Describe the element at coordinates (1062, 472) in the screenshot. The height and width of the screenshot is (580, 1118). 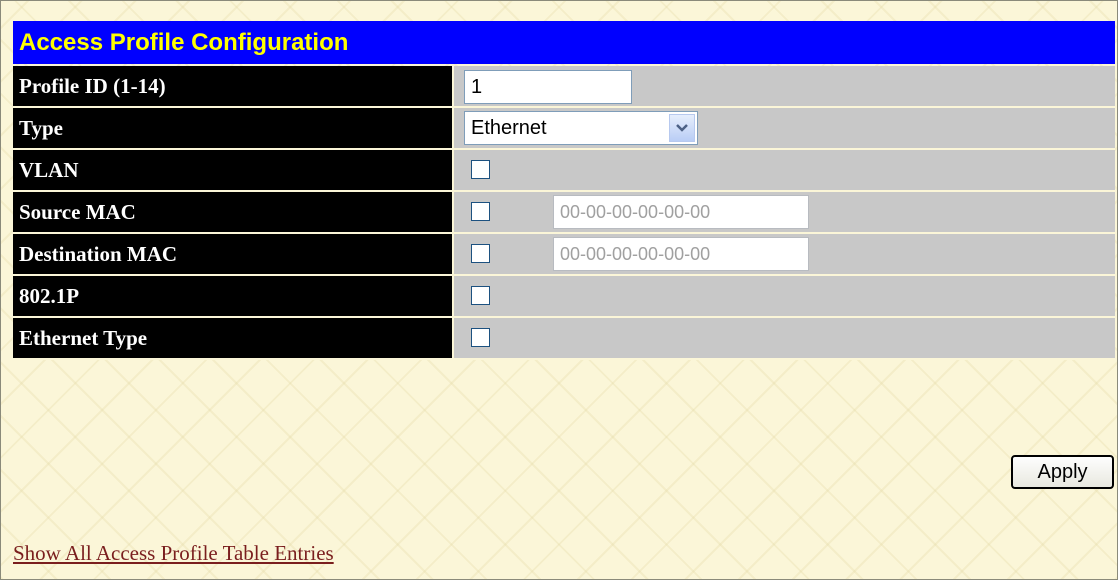
I see `apply-button: Apply` at that location.